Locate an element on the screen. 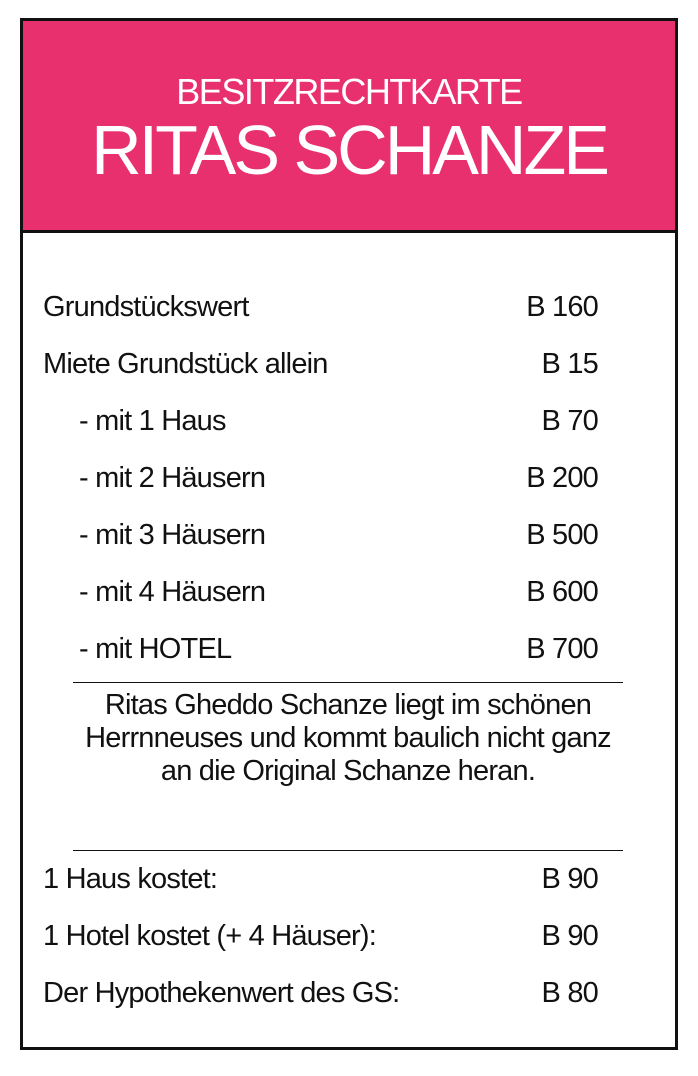 The image size is (698, 1076). rent-row-value: B 200 is located at coordinates (562, 477).